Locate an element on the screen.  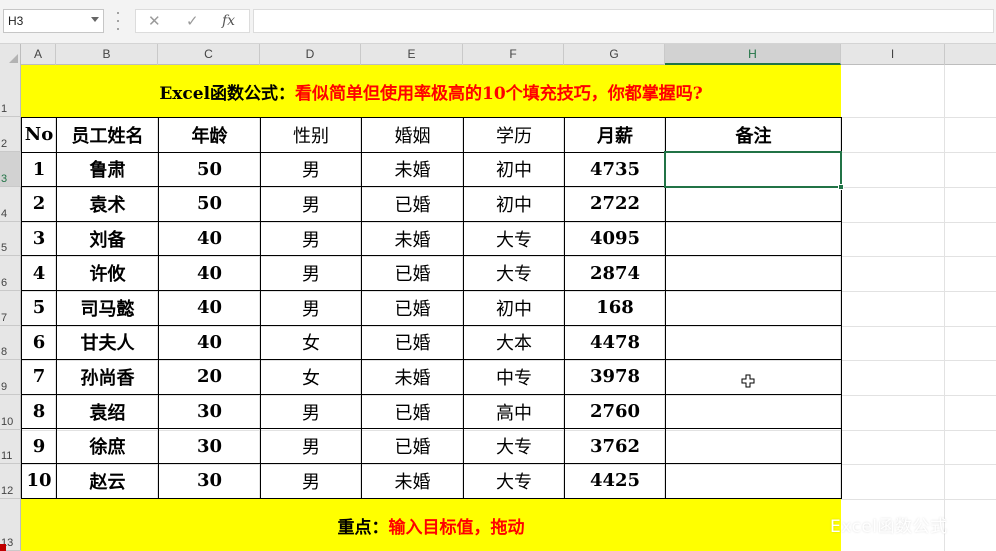
header-no: No is located at coordinates (39, 135).